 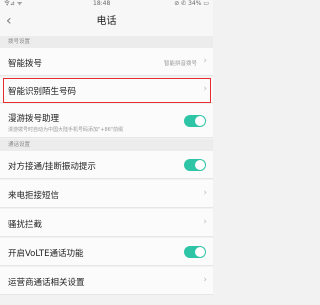 I want to click on section-header-call: 通话设置, so click(x=106, y=145).